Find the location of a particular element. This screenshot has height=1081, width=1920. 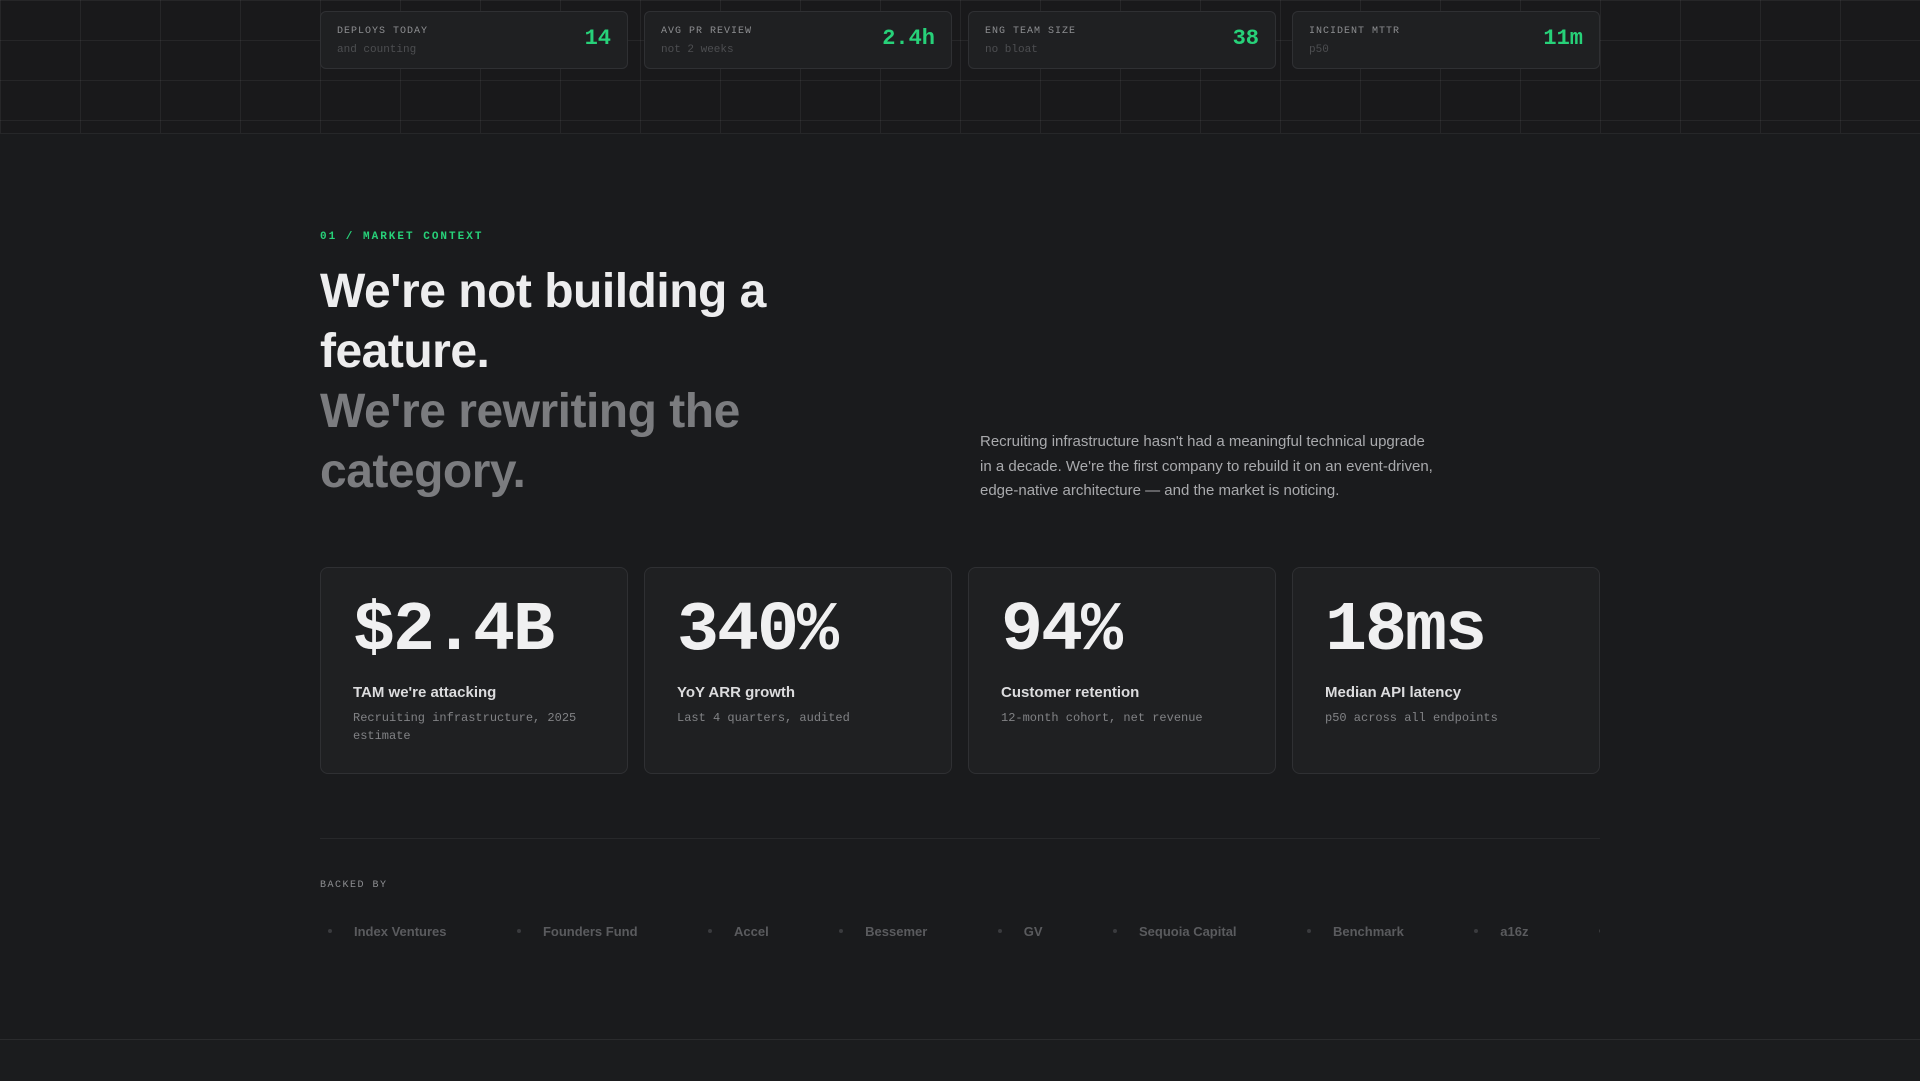

investor-logo: Benchmark is located at coordinates (1351, 931).